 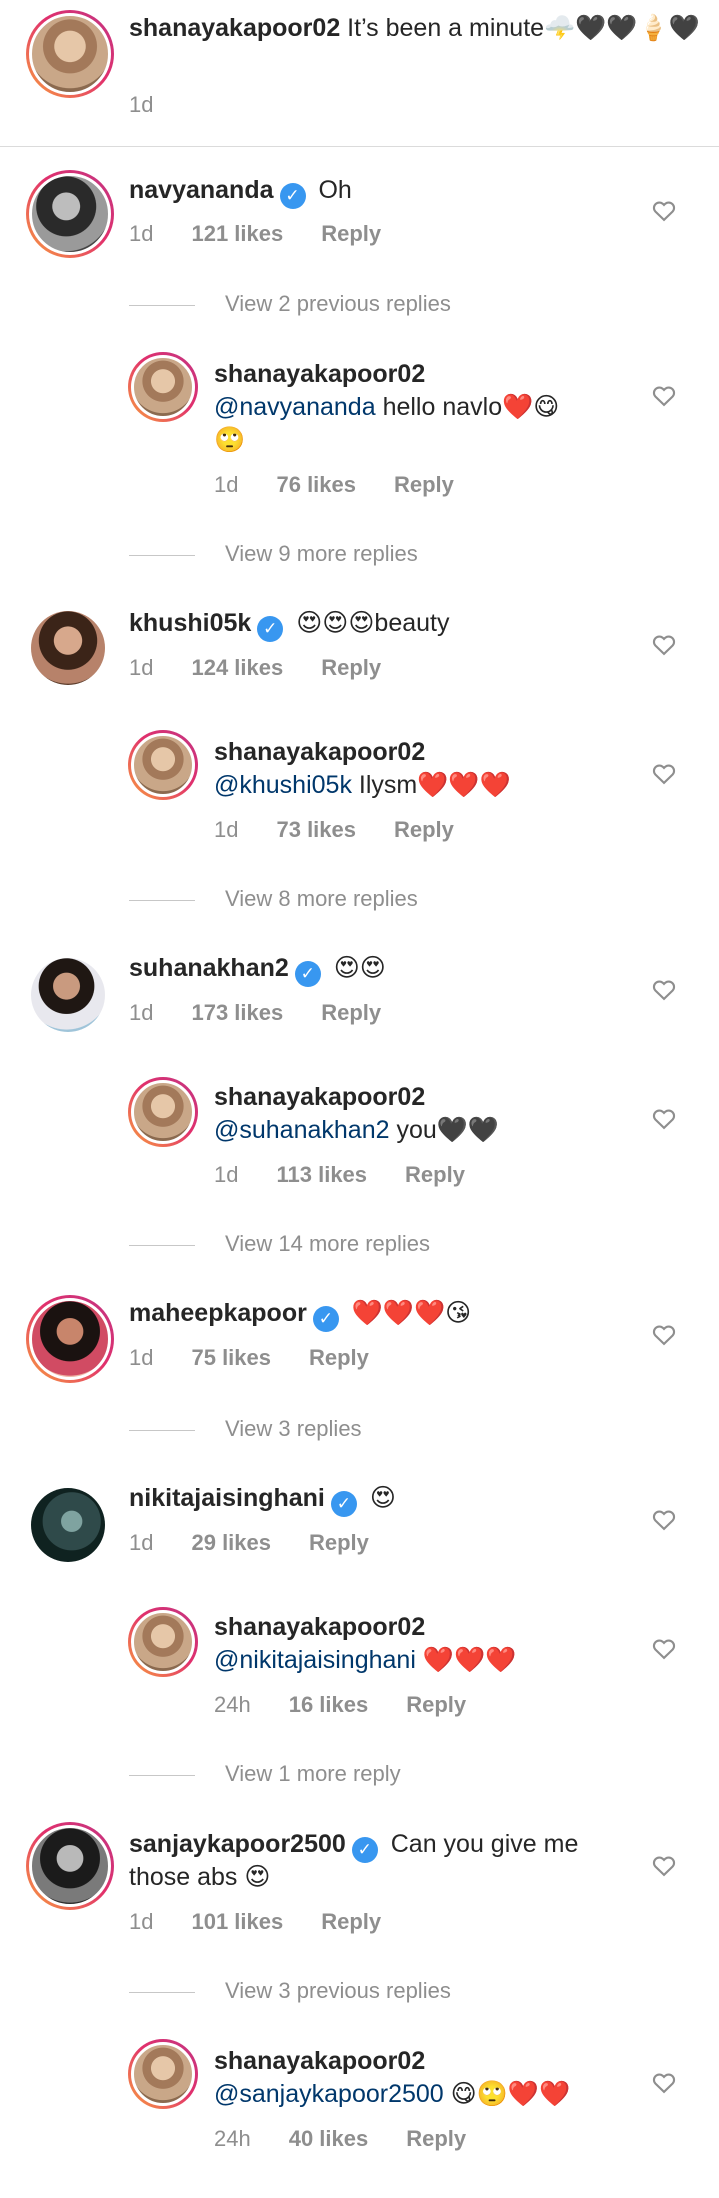 I want to click on comment-username: nikitajaisinghani, so click(x=227, y=1498).